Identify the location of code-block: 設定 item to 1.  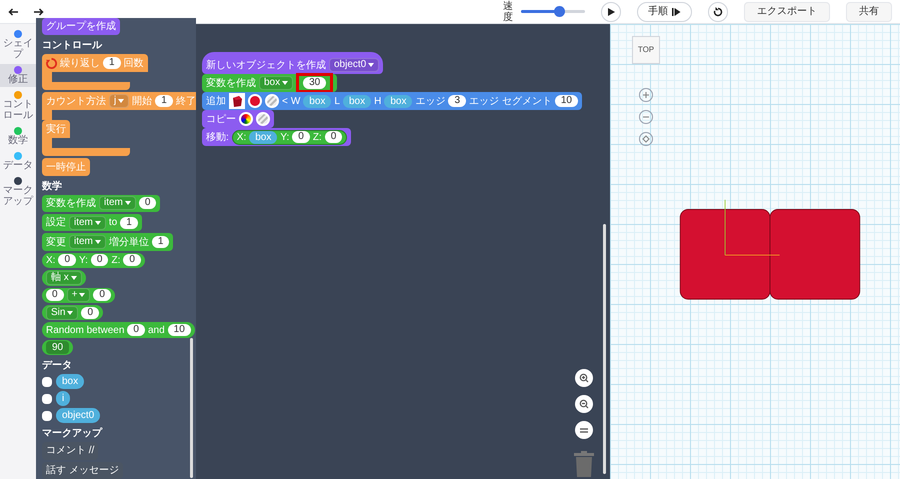
(92, 223).